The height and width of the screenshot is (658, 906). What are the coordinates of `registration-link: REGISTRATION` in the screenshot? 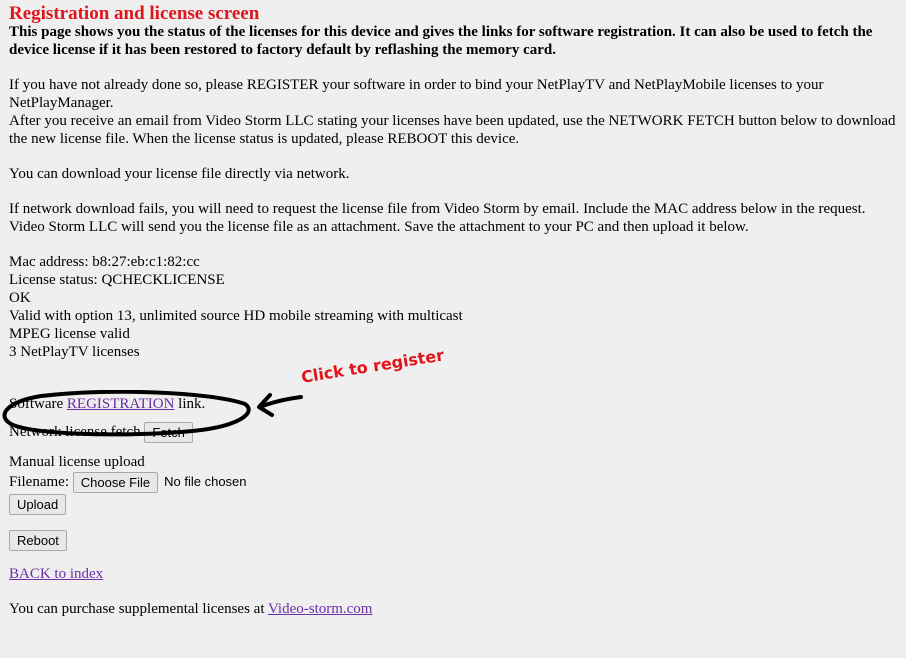 It's located at (121, 404).